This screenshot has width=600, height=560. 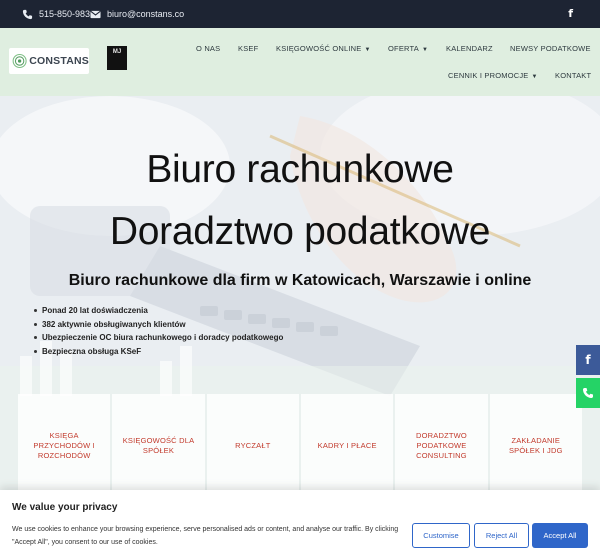 What do you see at coordinates (441, 535) in the screenshot?
I see `customise-button: Customise` at bounding box center [441, 535].